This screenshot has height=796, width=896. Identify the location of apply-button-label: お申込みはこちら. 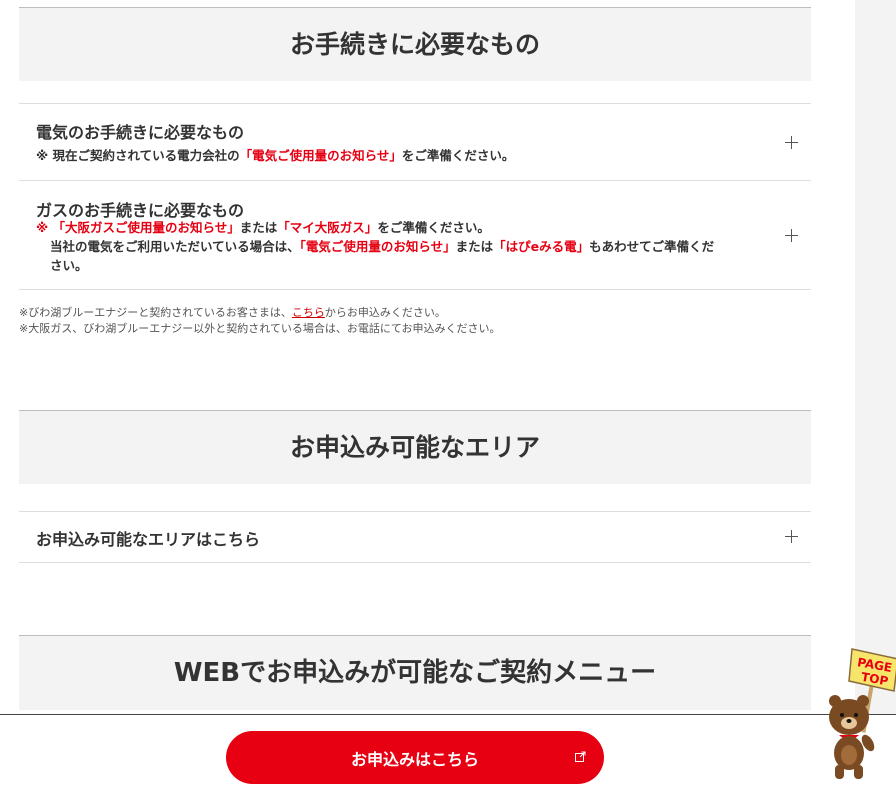
(414, 759).